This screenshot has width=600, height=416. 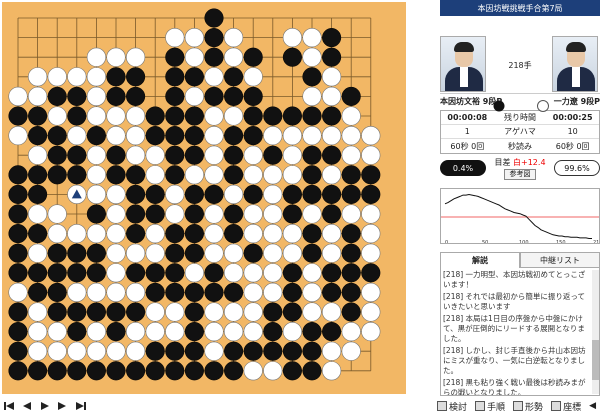 What do you see at coordinates (560, 260) in the screenshot?
I see `tab-relay-list: 中継リスト` at bounding box center [560, 260].